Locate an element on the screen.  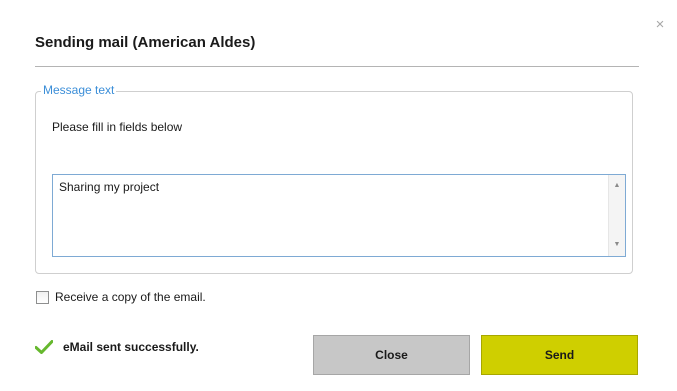
receive-copy-label: Receive a copy of the email. is located at coordinates (130, 297).